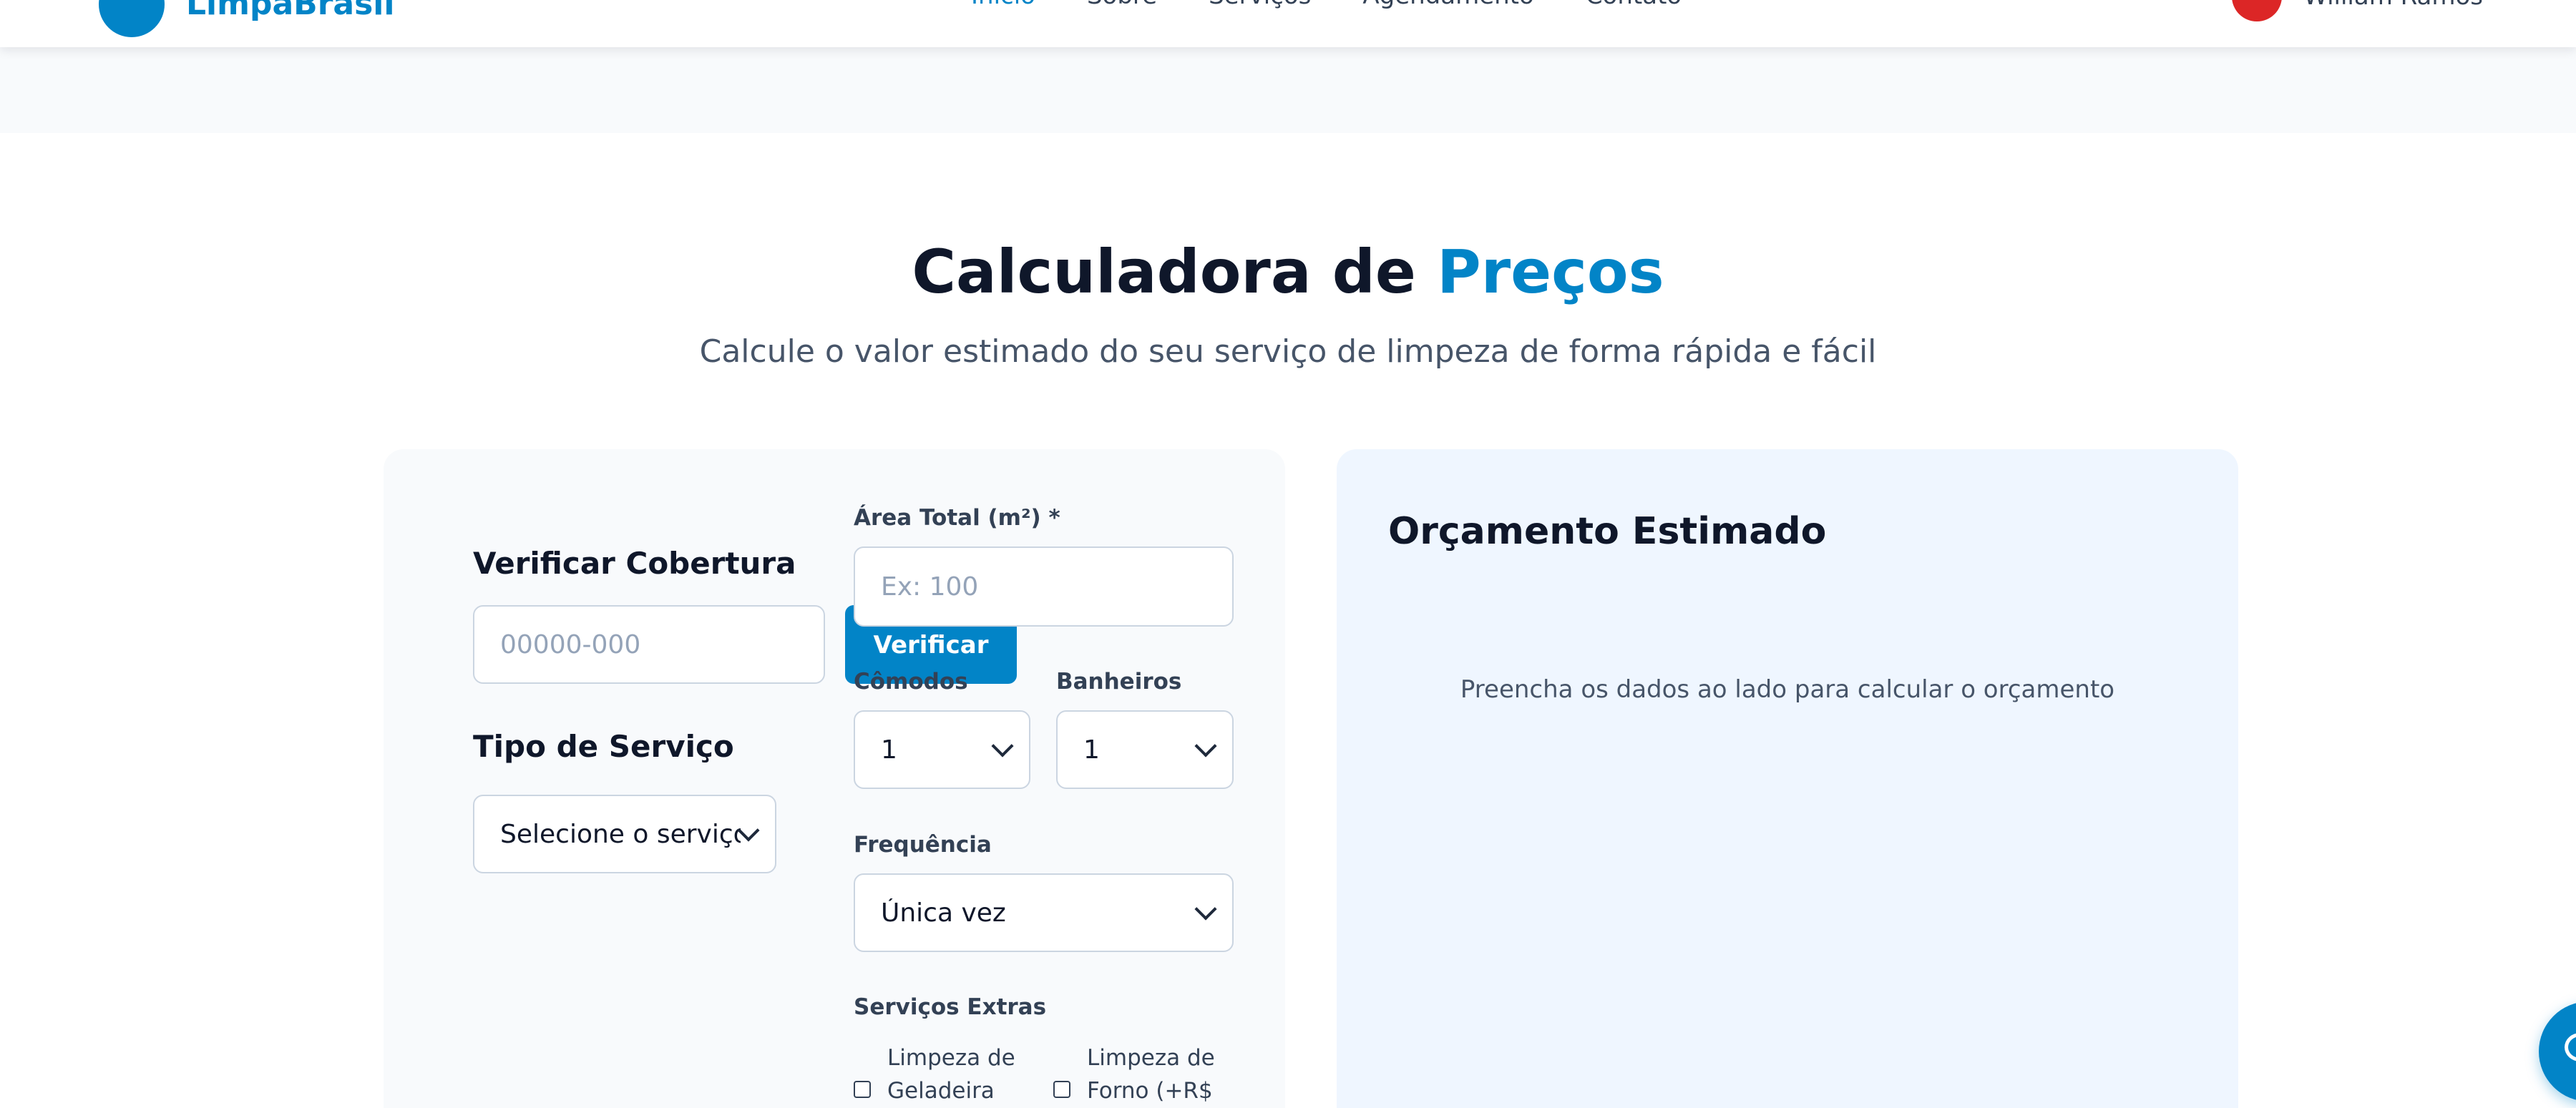 This screenshot has width=2576, height=1108. Describe the element at coordinates (1044, 912) in the screenshot. I see `frequency-select: Única vez` at that location.